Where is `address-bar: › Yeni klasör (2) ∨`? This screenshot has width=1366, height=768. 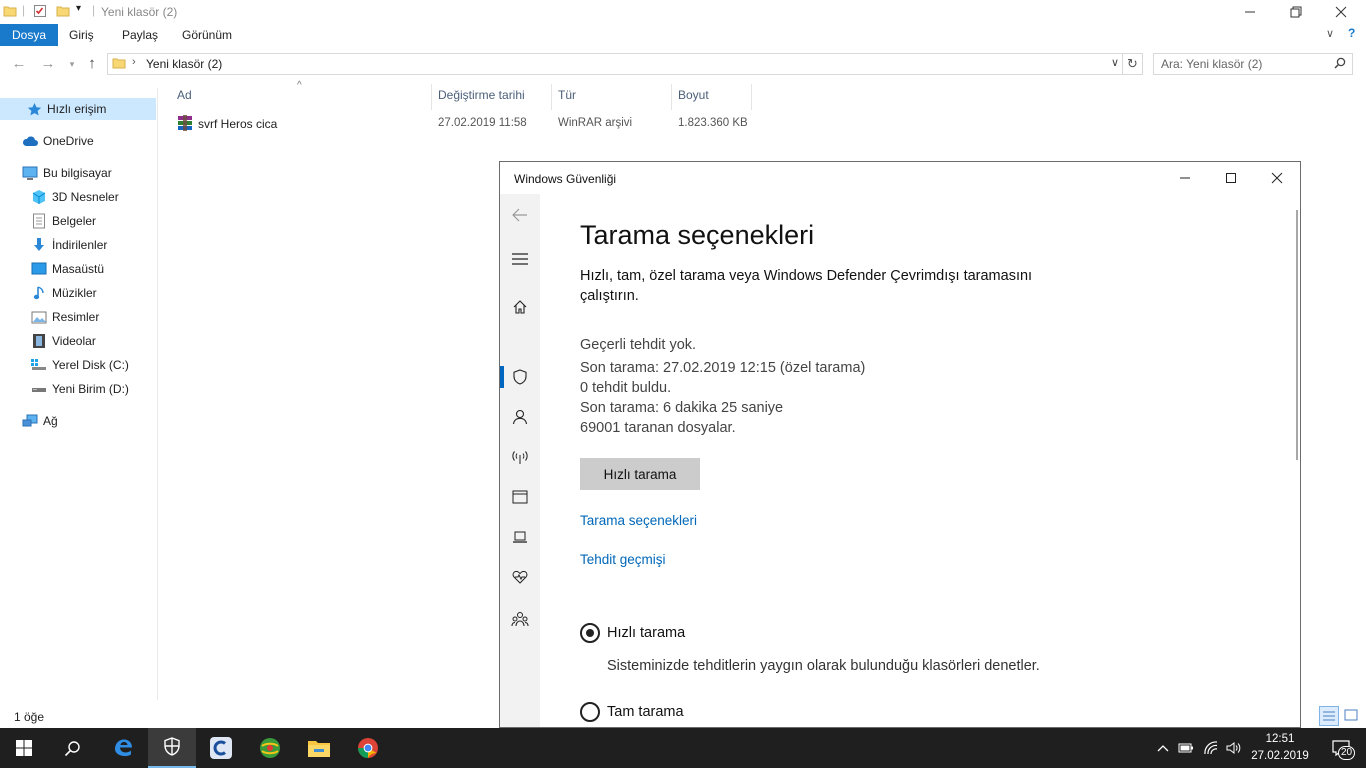 address-bar: › Yeni klasör (2) ∨ is located at coordinates (615, 64).